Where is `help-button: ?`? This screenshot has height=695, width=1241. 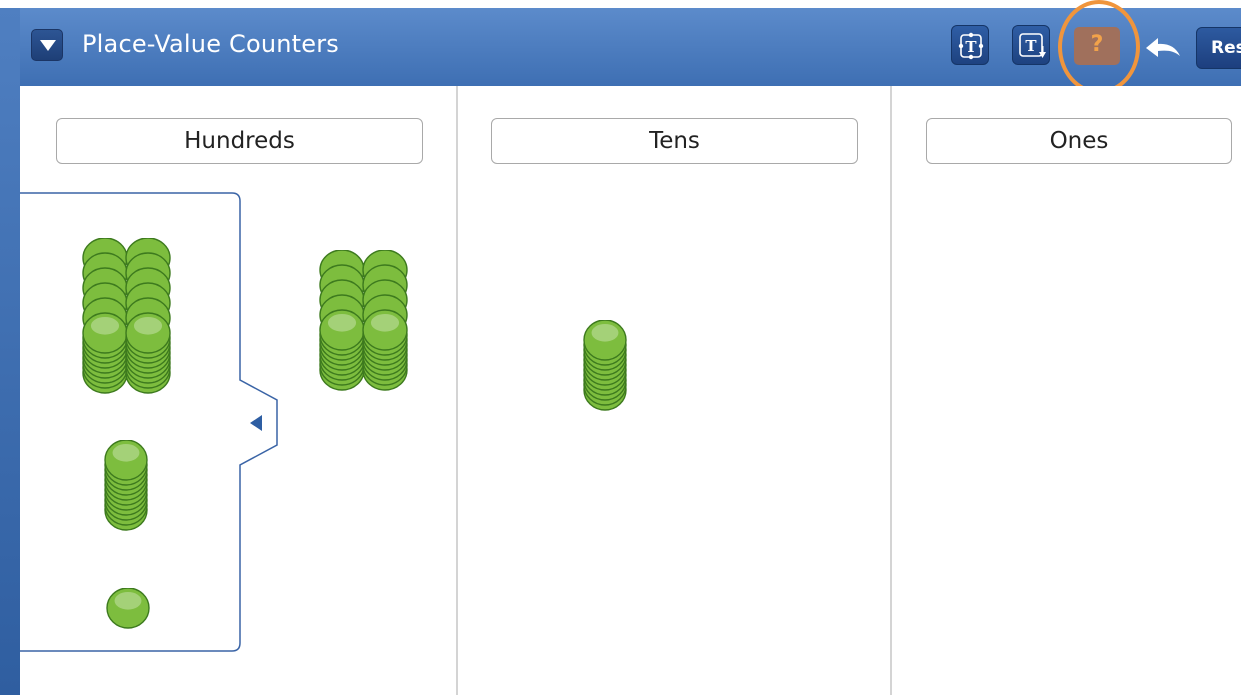
help-button: ? is located at coordinates (1097, 46).